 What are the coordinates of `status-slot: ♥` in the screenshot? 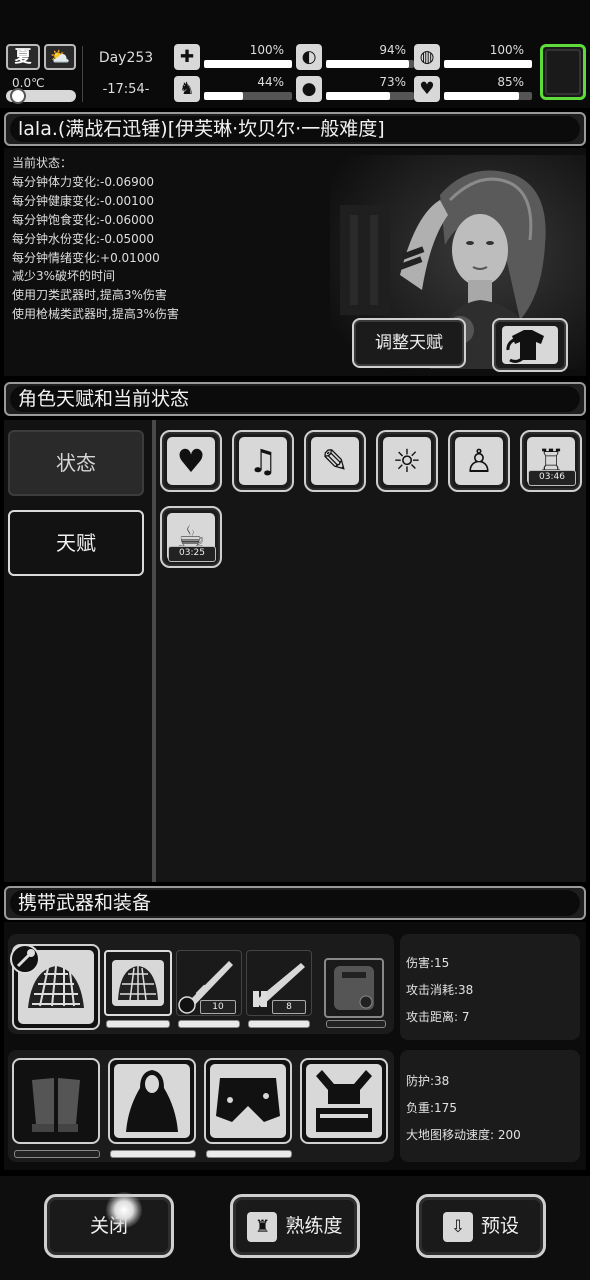 It's located at (191, 461).